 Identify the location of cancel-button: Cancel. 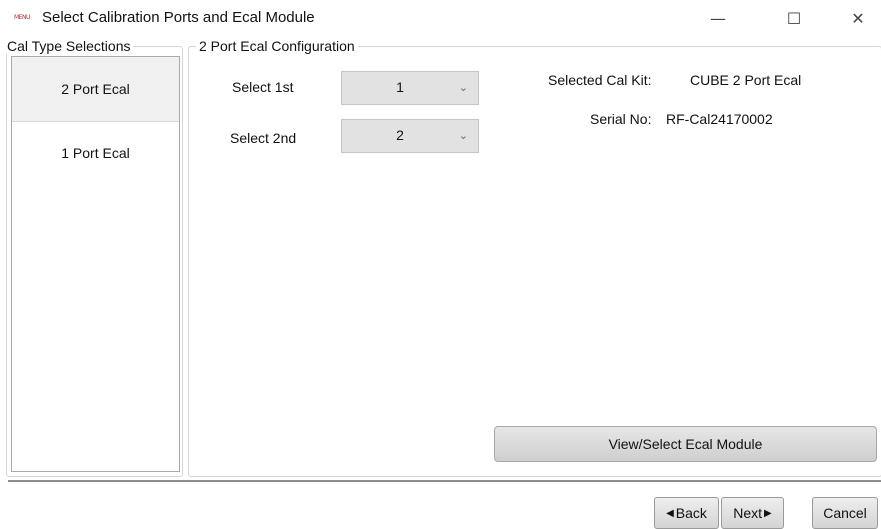
(845, 513).